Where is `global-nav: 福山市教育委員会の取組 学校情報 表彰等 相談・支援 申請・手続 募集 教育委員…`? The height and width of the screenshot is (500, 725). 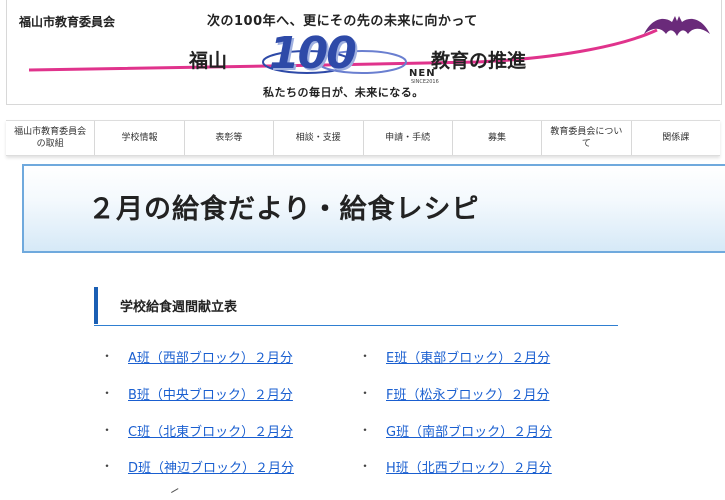 global-nav: 福山市教育委員会の取組 学校情報 表彰等 相談・支援 申請・手続 募集 教育委員… is located at coordinates (363, 138).